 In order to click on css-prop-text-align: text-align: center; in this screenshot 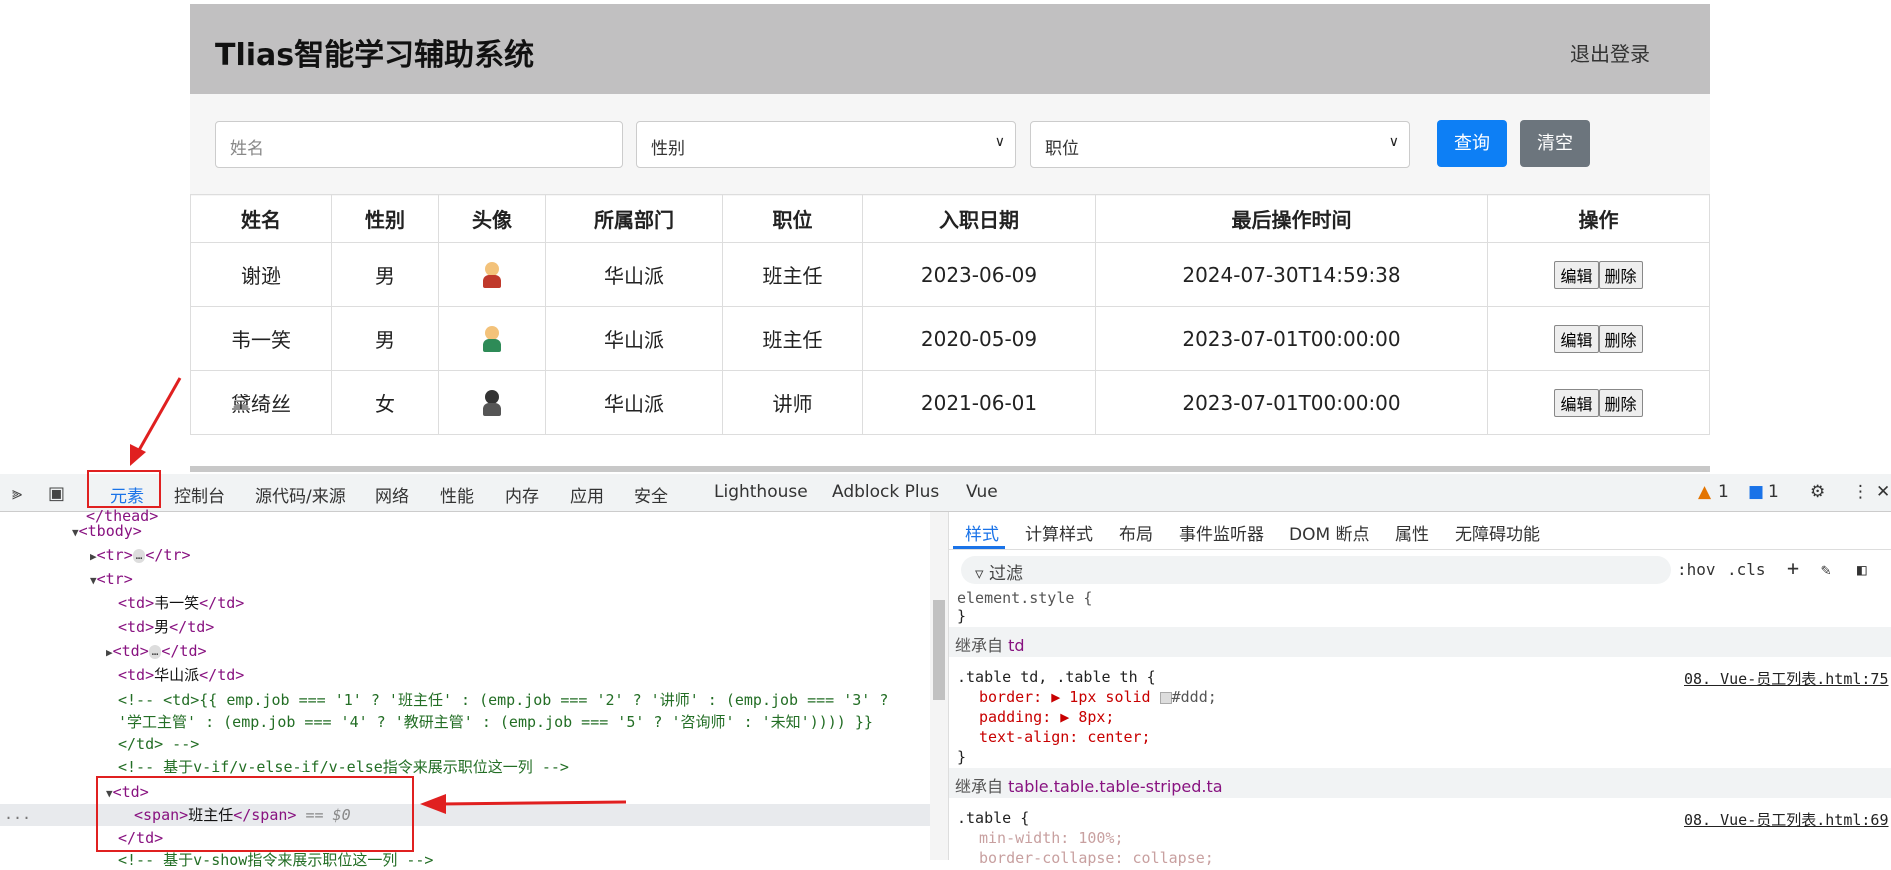, I will do `click(1065, 737)`.